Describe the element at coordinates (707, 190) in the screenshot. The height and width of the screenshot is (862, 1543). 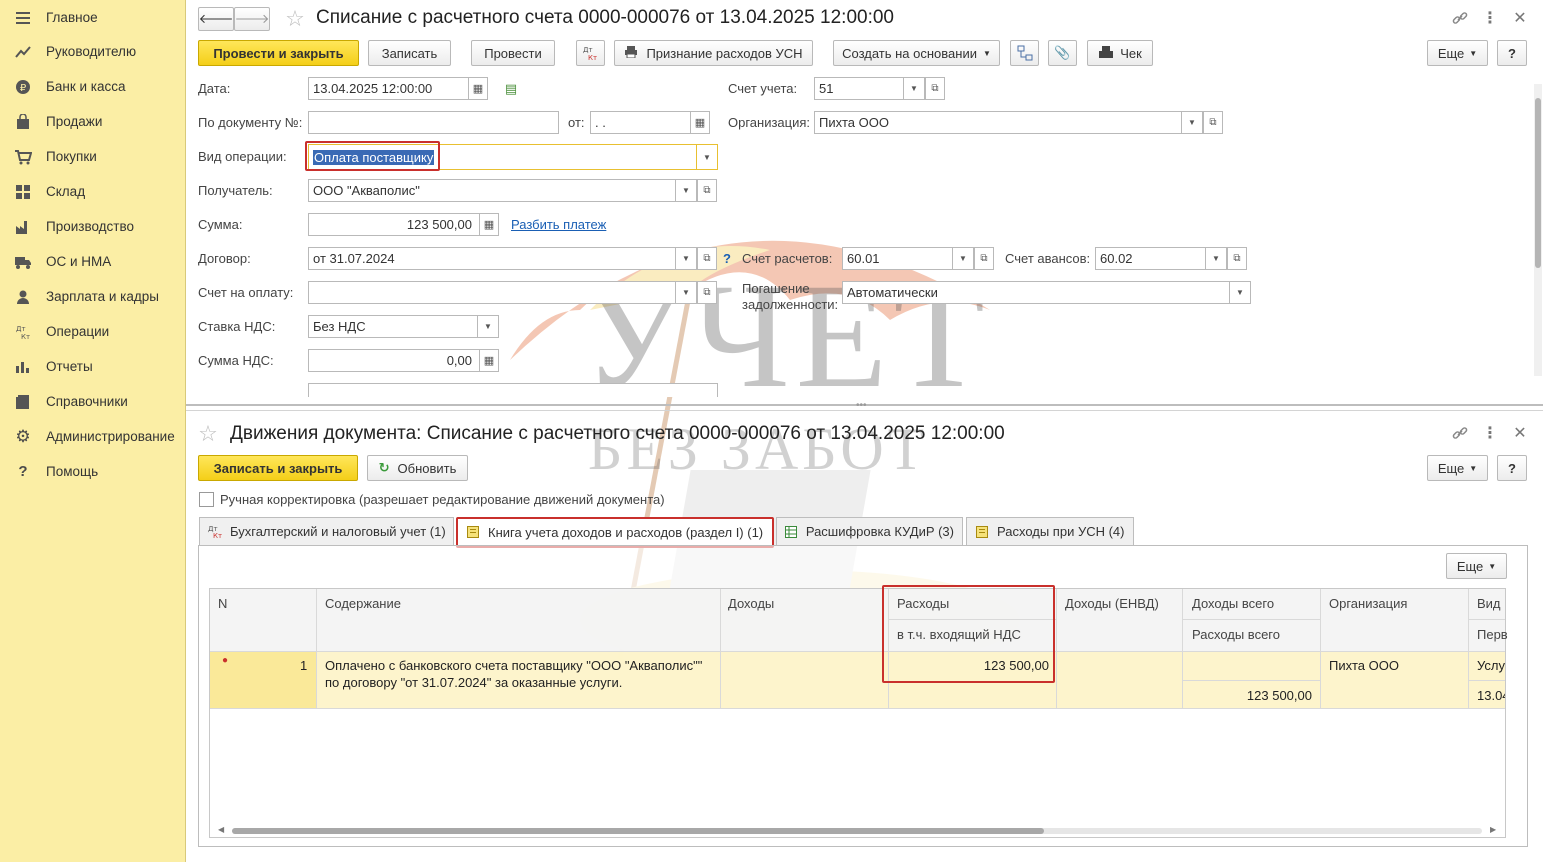
I see `recipient-open-button: ⧉` at that location.